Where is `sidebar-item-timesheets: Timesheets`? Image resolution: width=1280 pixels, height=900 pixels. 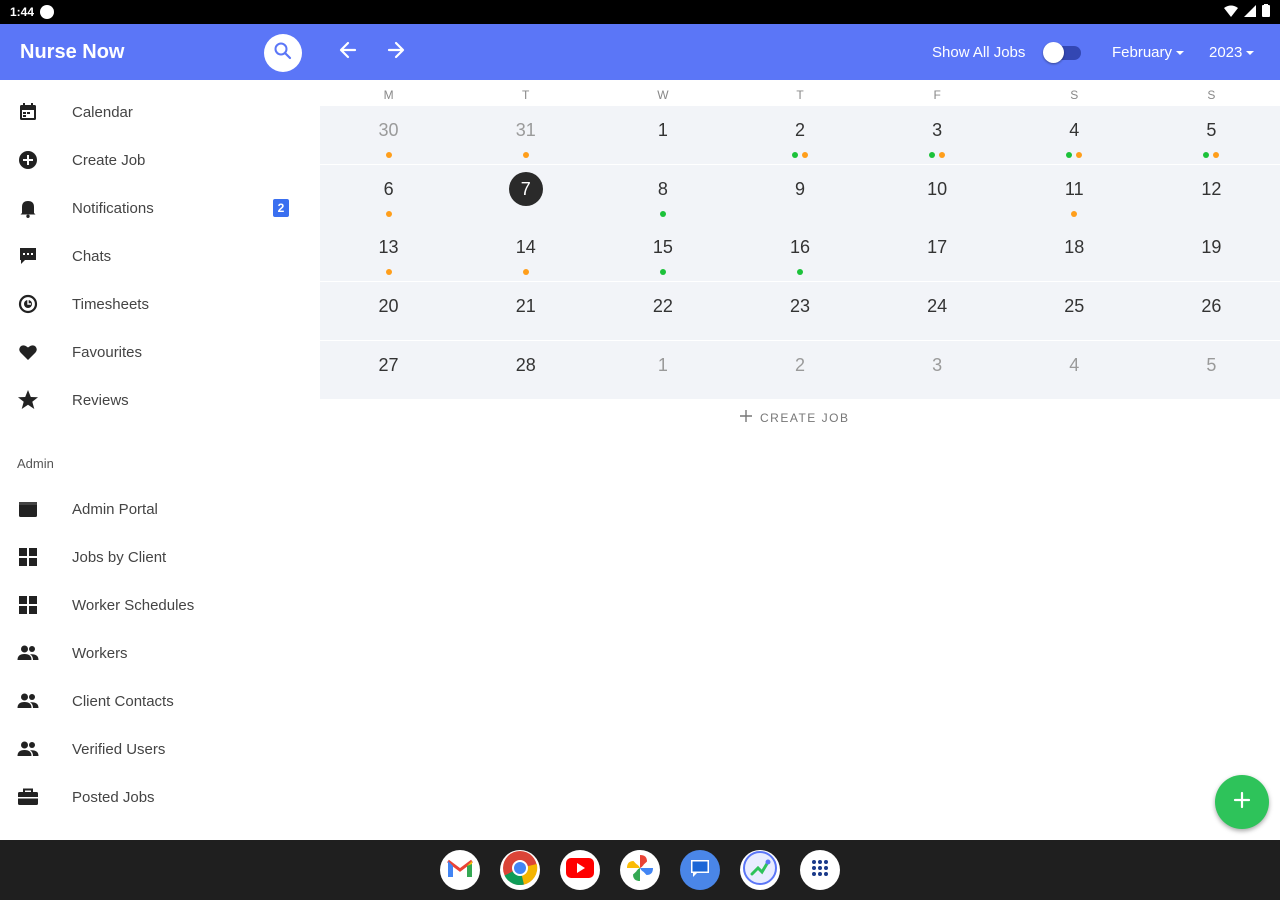 sidebar-item-timesheets: Timesheets is located at coordinates (160, 304).